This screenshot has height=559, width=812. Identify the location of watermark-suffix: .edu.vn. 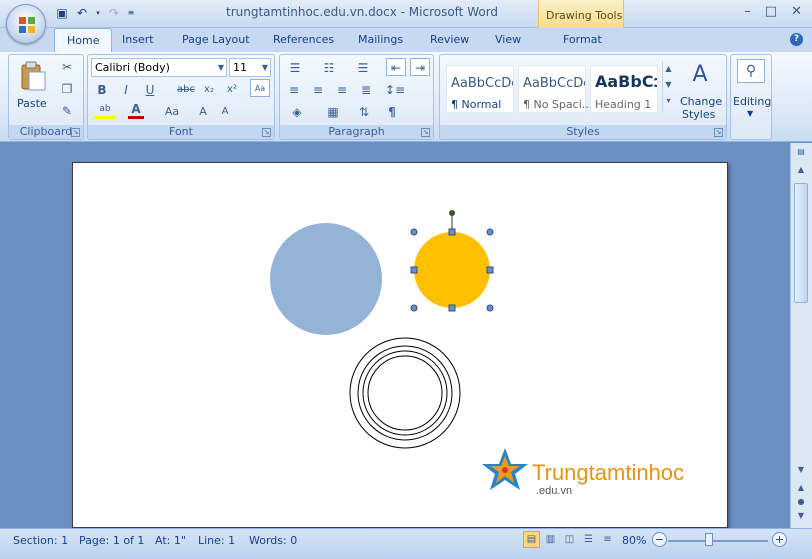
(554, 491).